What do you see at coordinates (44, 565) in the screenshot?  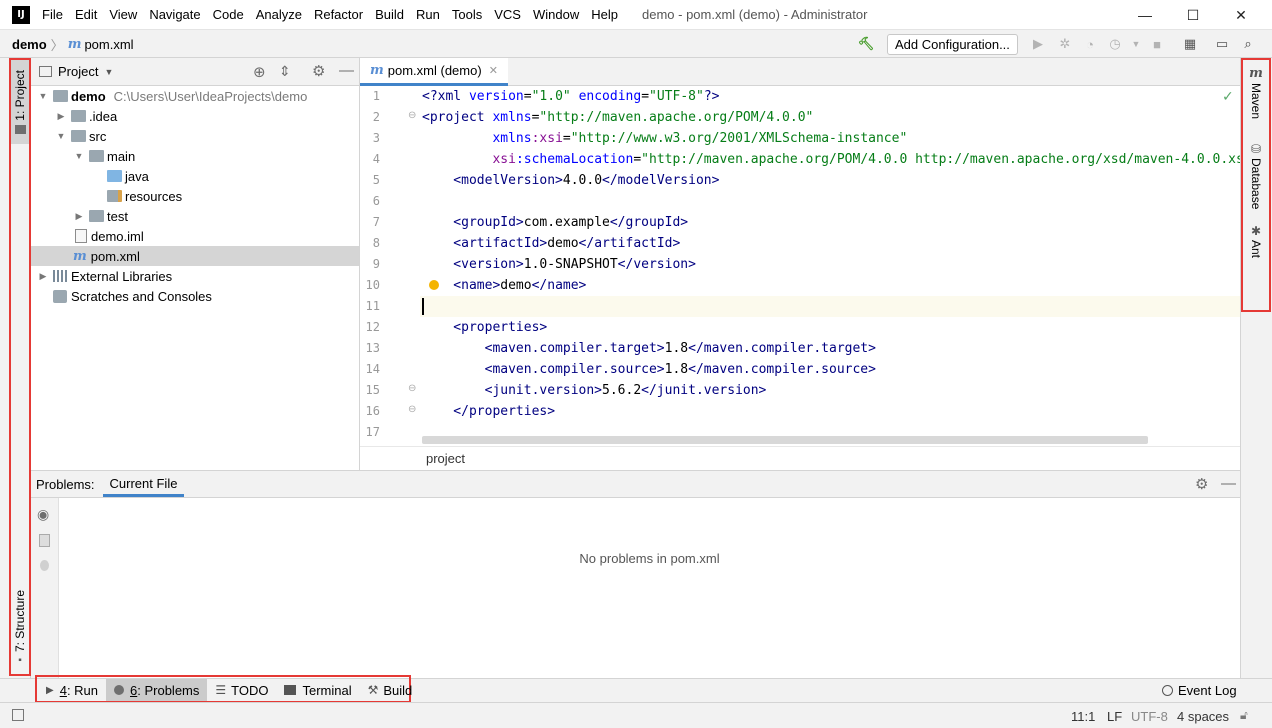 I see `lightbulb-icon` at bounding box center [44, 565].